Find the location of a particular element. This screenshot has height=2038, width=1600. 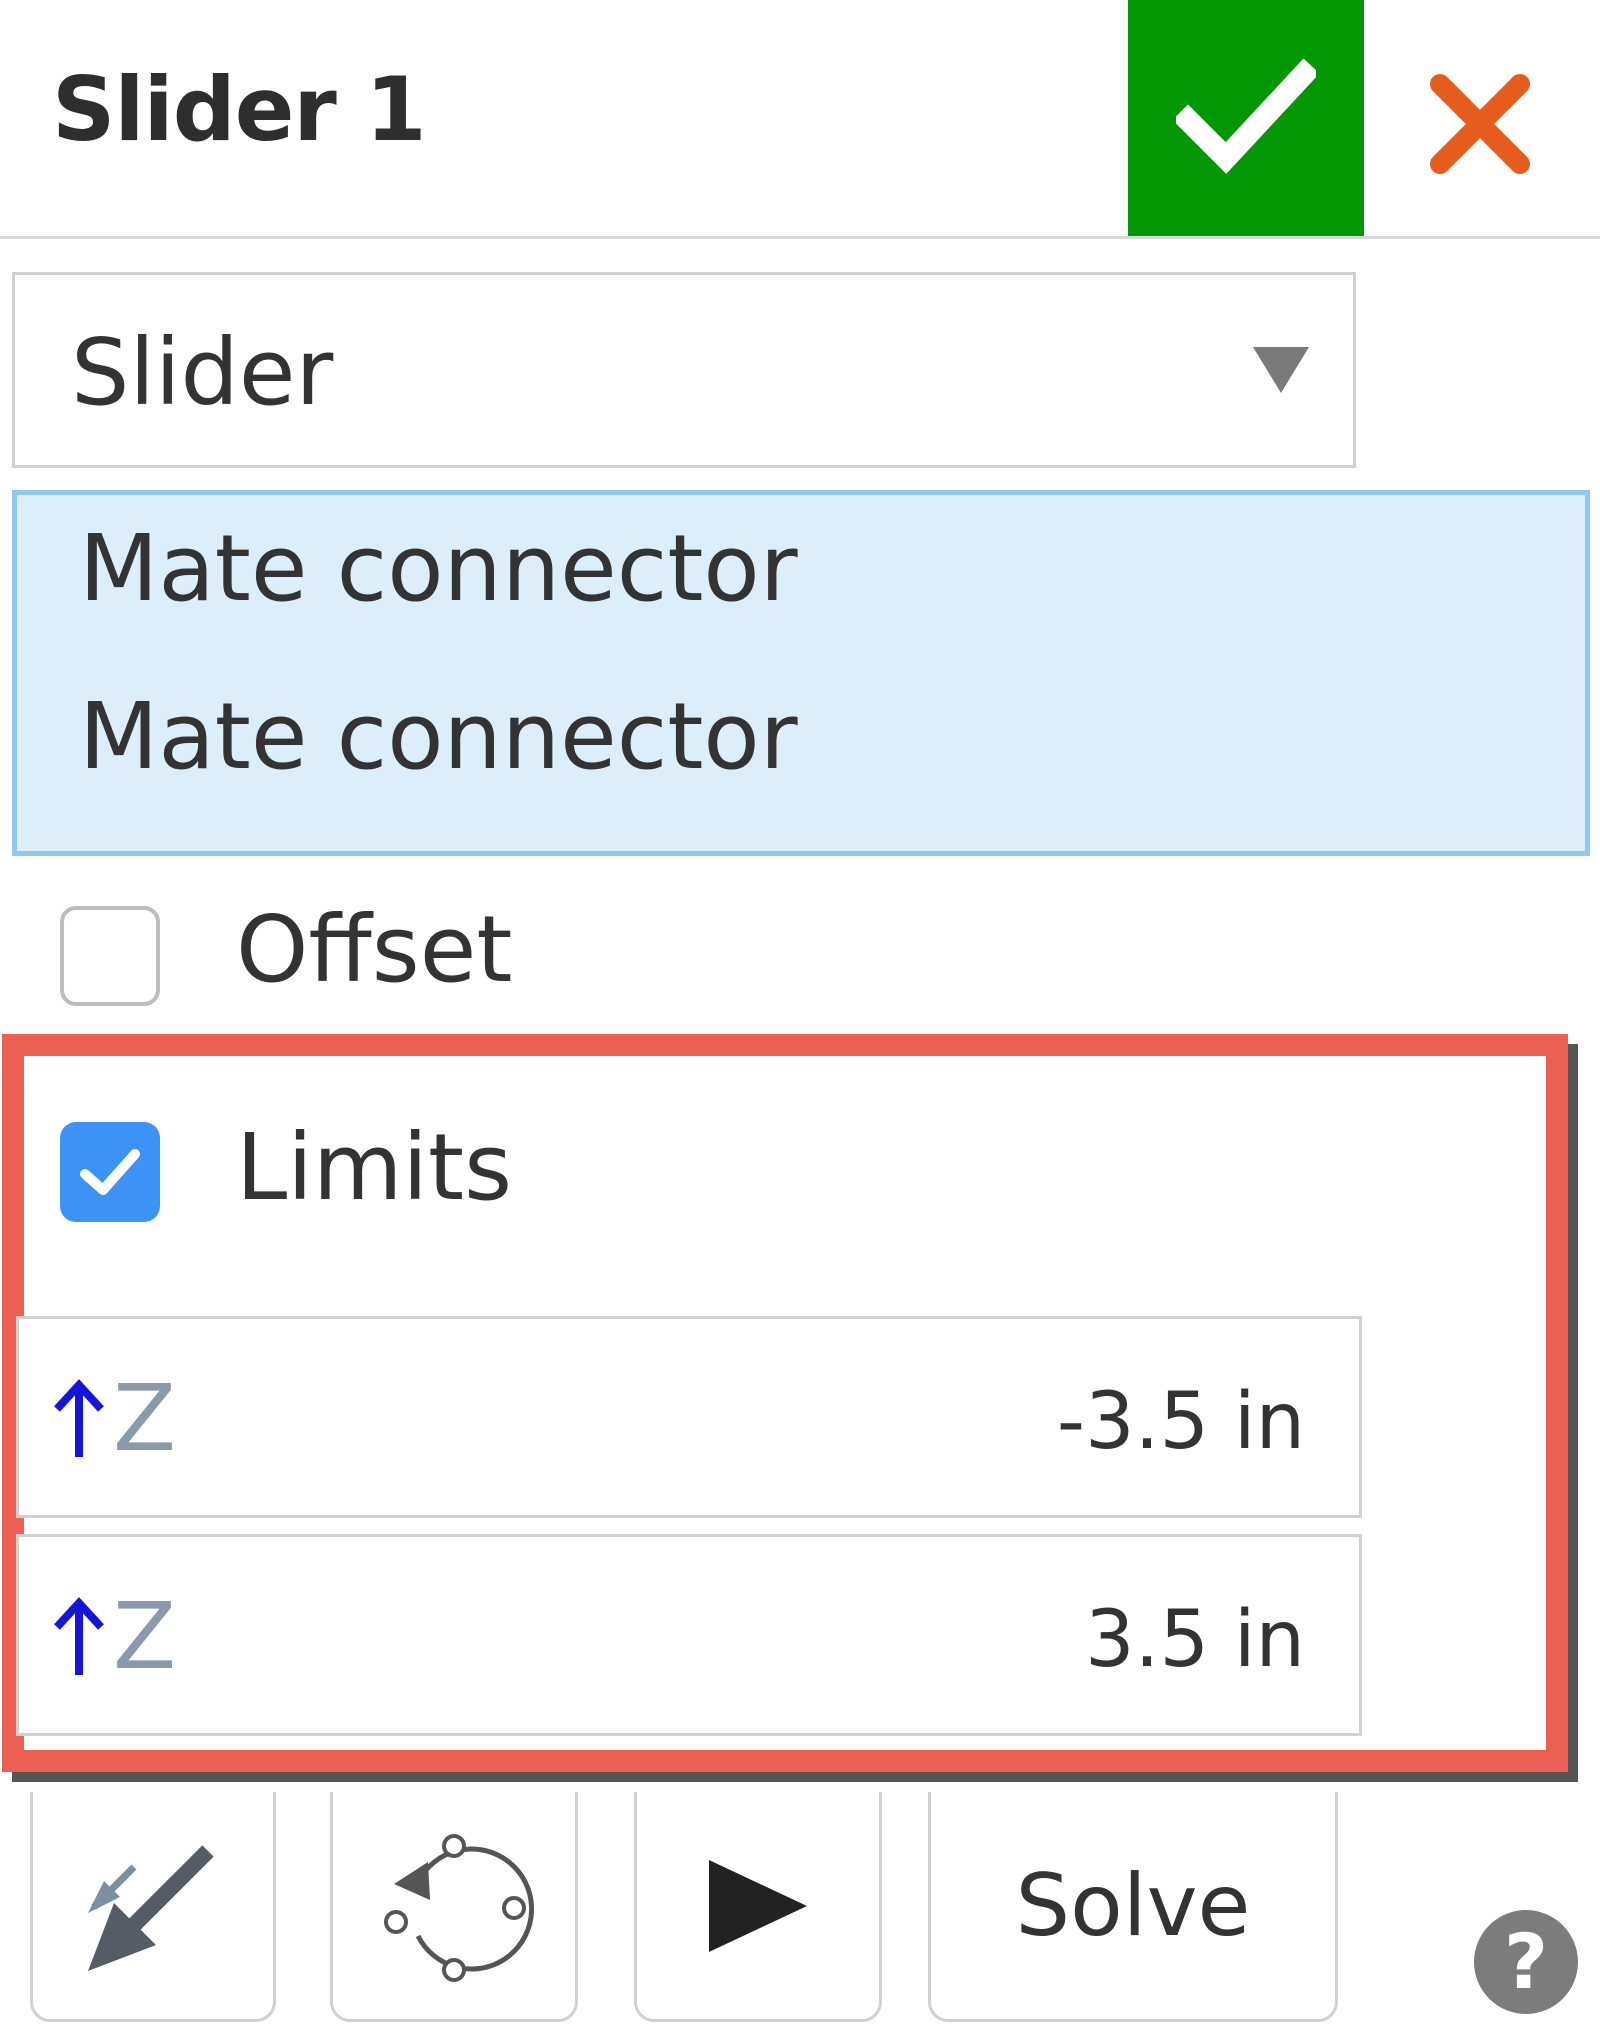

play-icon is located at coordinates (758, 1905).